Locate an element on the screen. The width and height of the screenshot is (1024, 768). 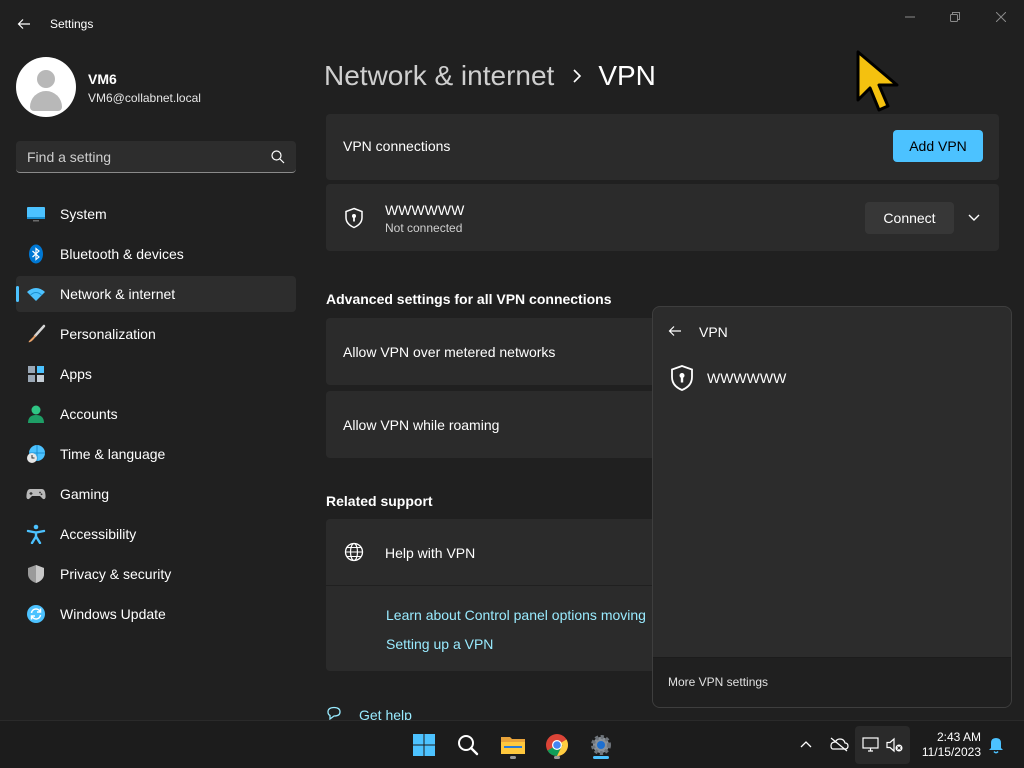
sidebar-item-label: Gaming is located at coordinates (85, 494).